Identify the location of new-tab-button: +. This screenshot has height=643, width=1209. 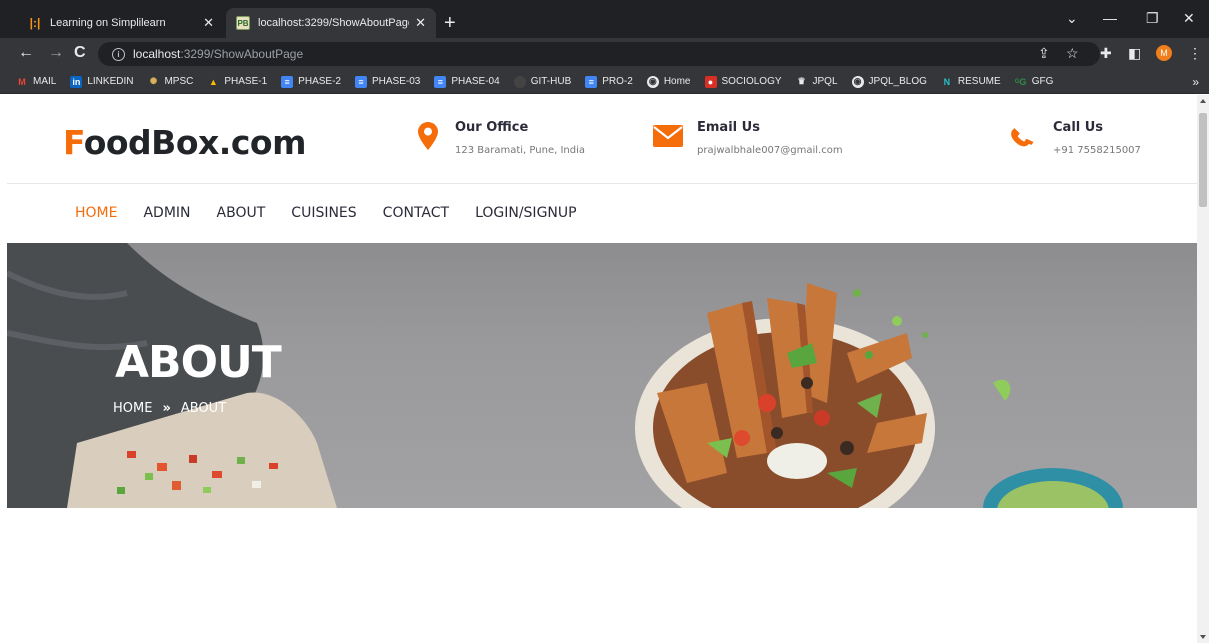
(450, 23).